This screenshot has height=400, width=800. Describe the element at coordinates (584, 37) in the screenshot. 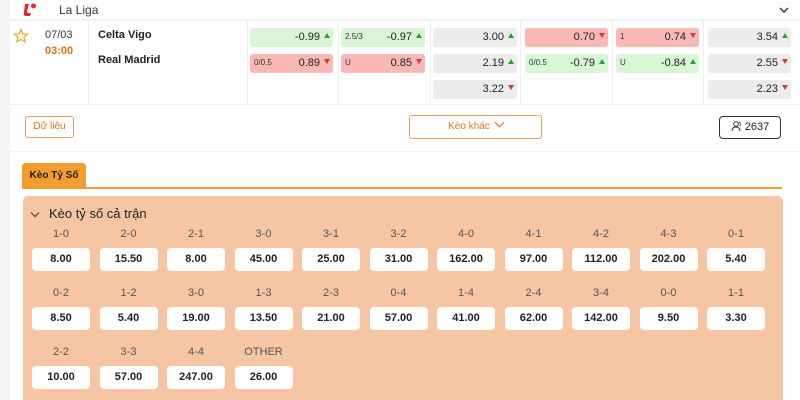

I see `odds-value: 0.70` at that location.